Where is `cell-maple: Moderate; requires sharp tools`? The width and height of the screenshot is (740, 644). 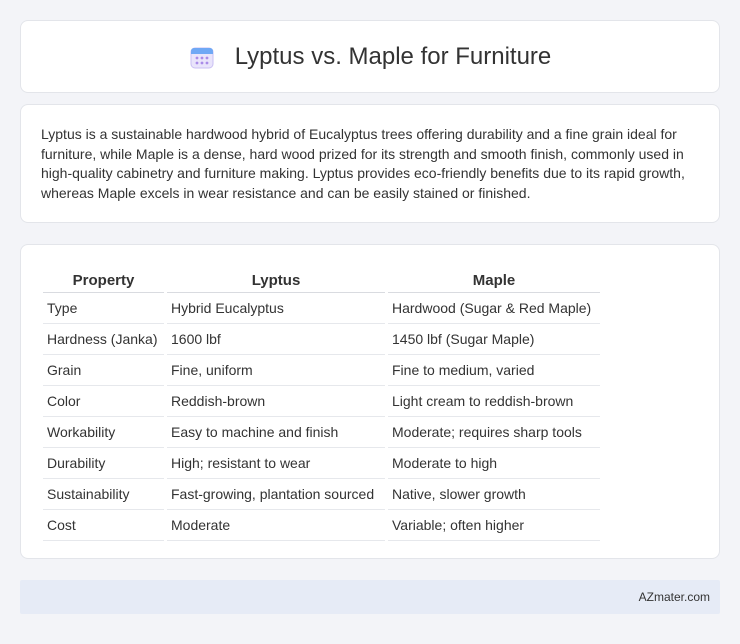 cell-maple: Moderate; requires sharp tools is located at coordinates (494, 432).